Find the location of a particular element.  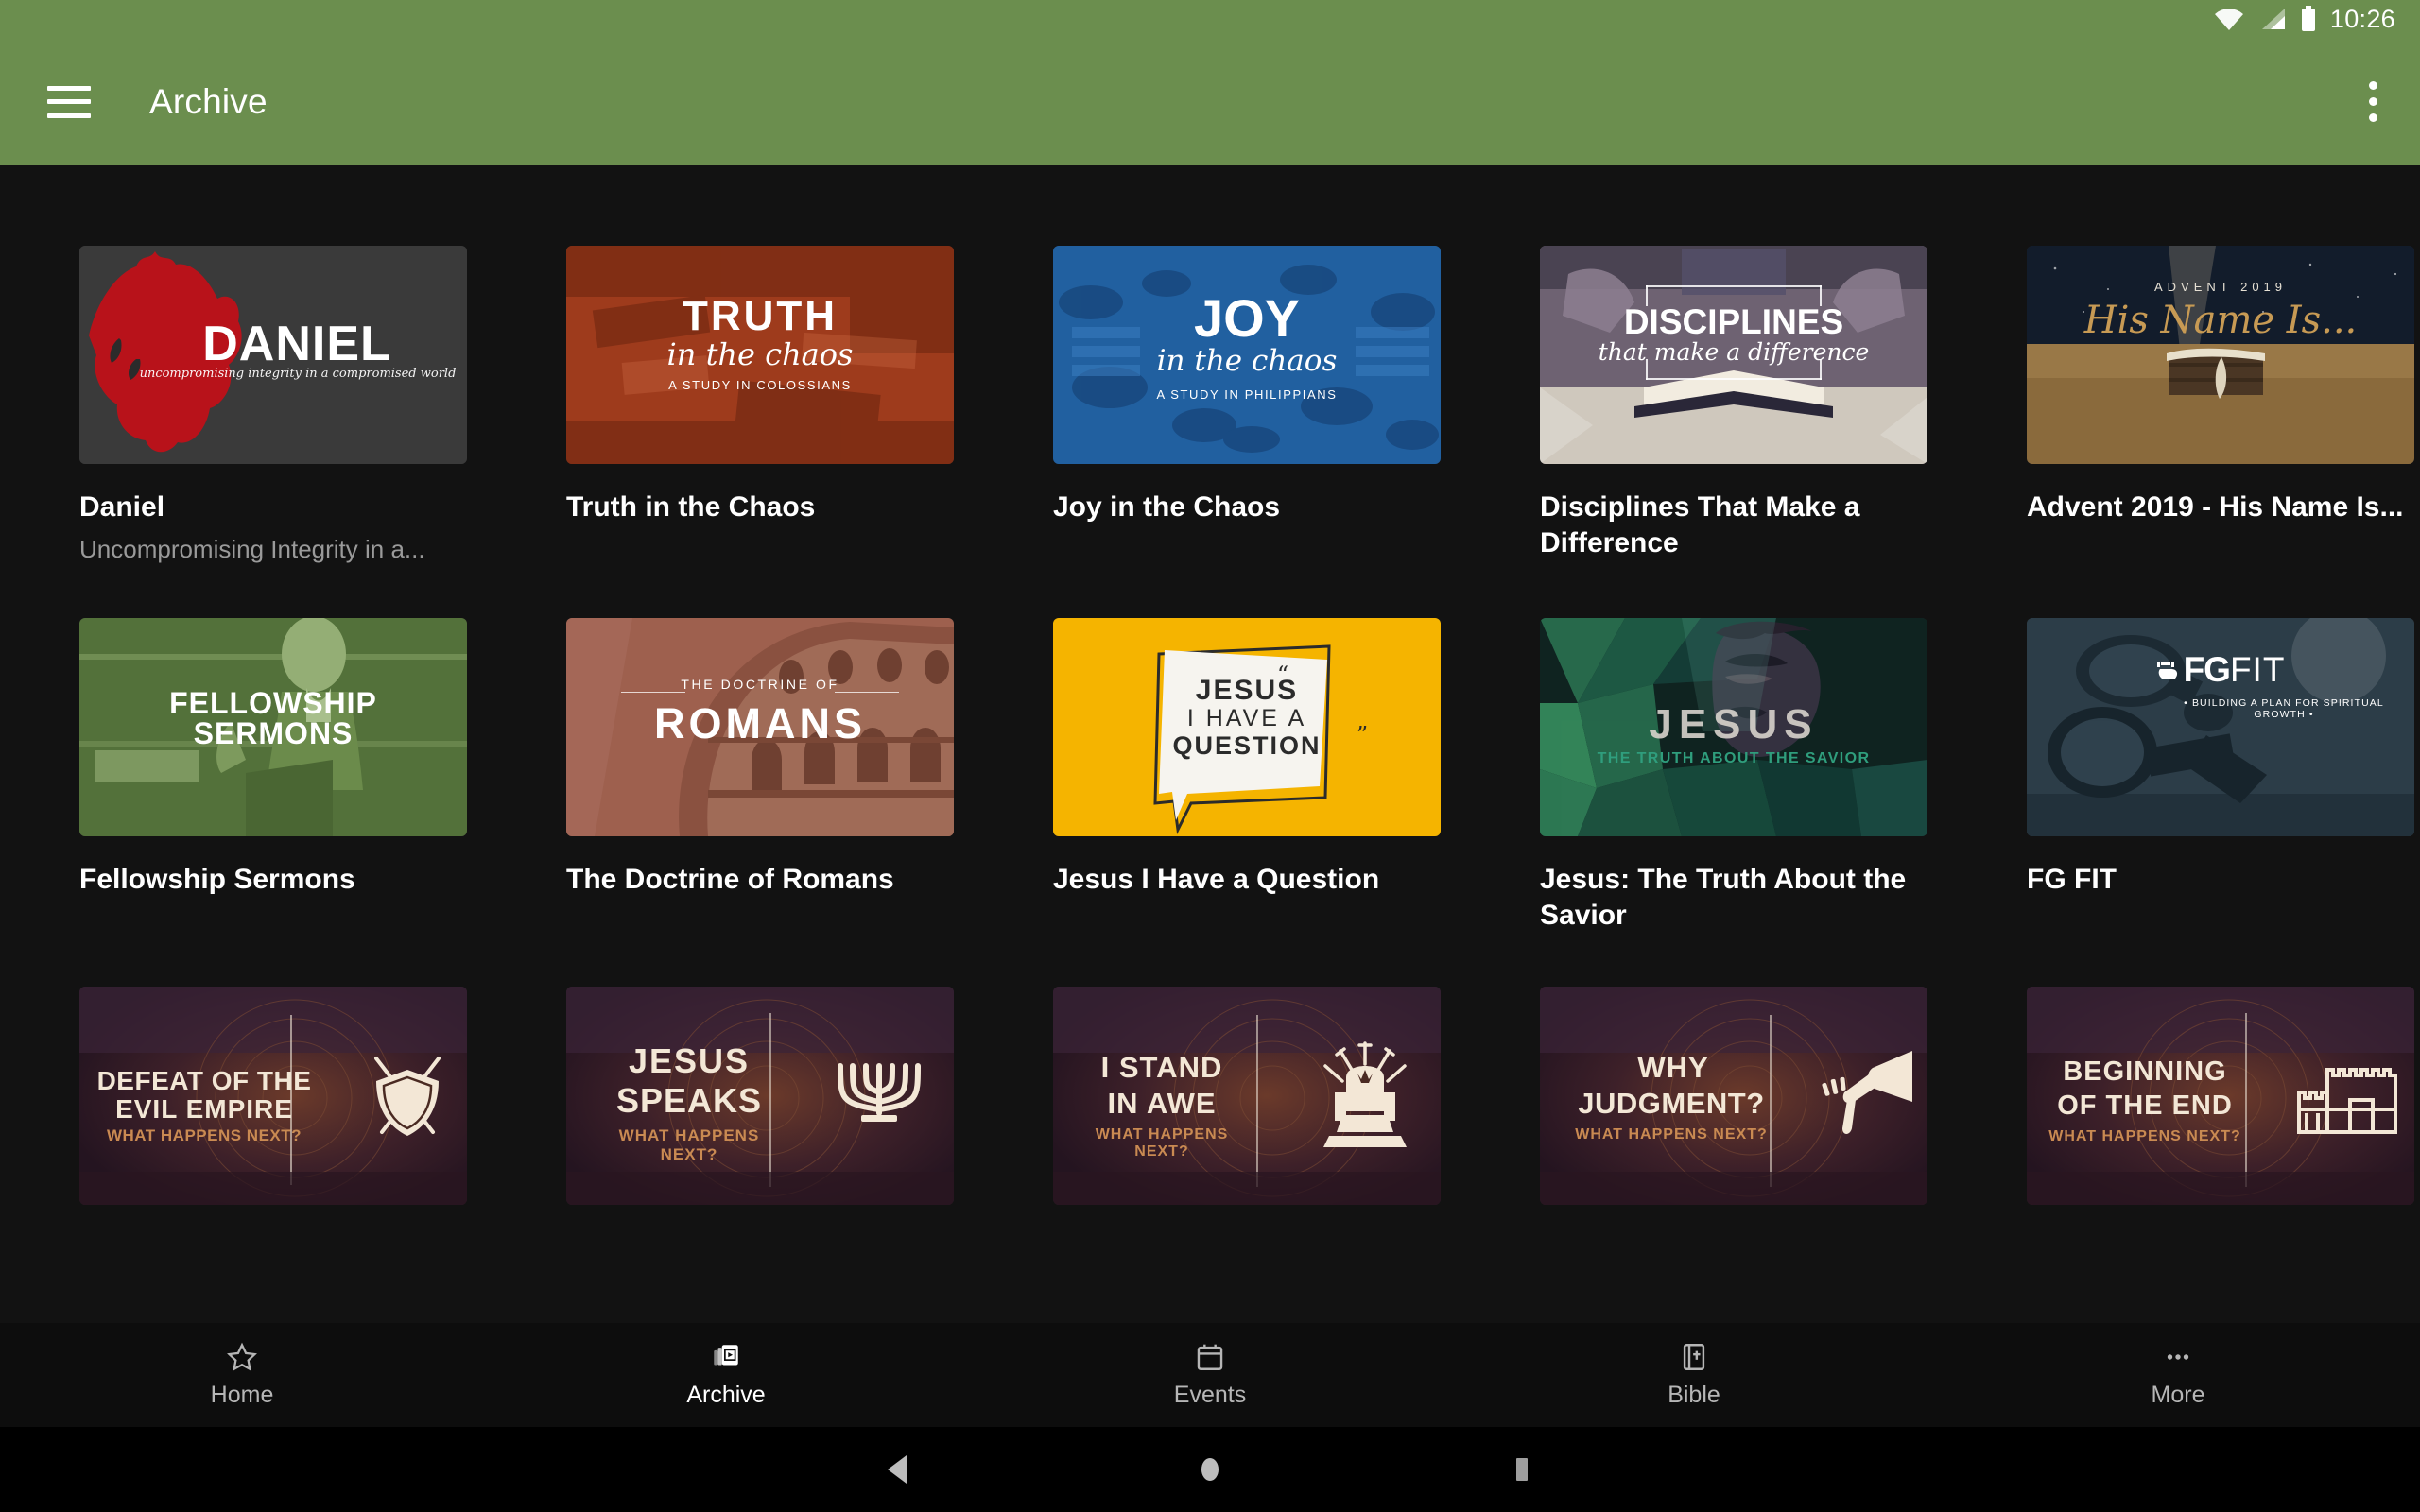

page-title: Archive is located at coordinates (209, 101).